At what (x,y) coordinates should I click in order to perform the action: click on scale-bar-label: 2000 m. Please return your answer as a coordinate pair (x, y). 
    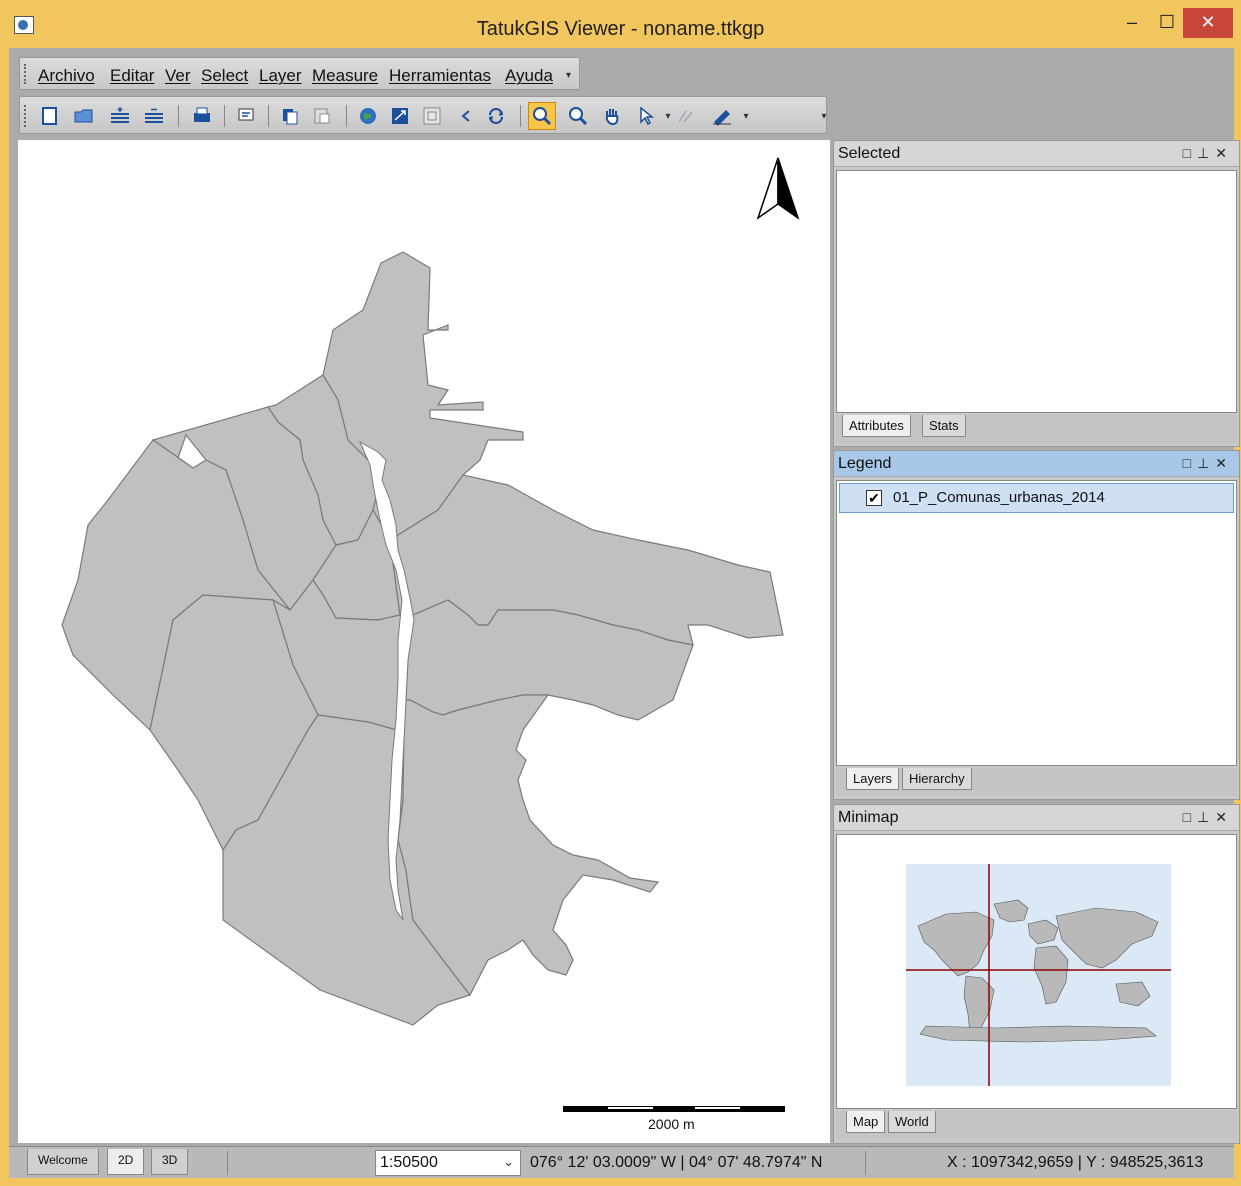
    Looking at the image, I should click on (671, 1124).